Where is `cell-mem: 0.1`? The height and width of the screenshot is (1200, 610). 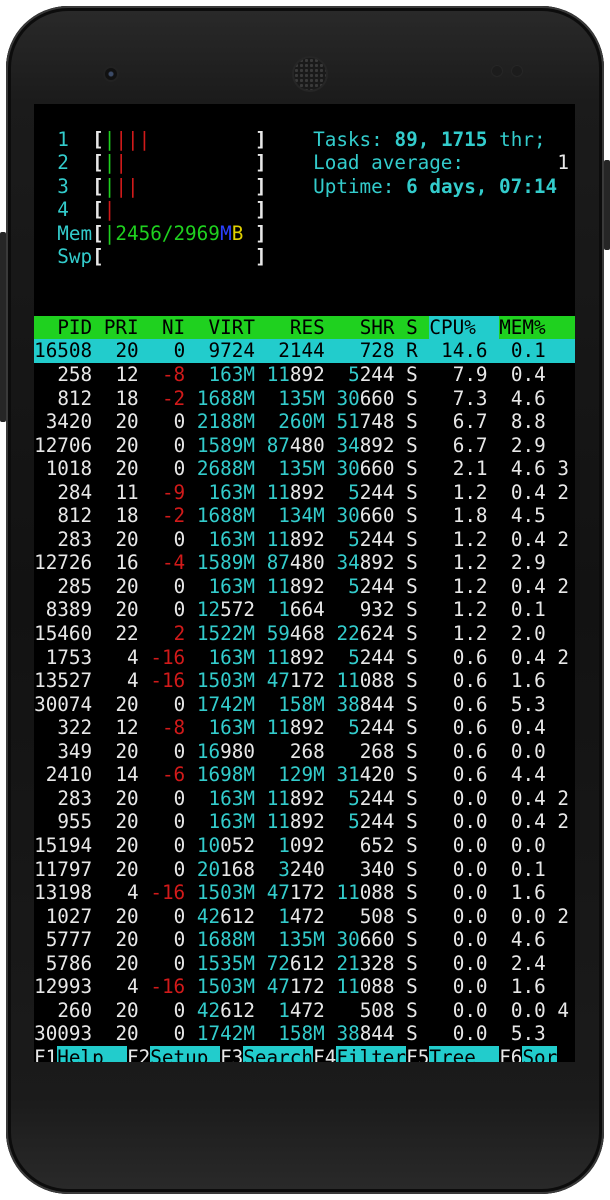 cell-mem: 0.1 is located at coordinates (517, 610).